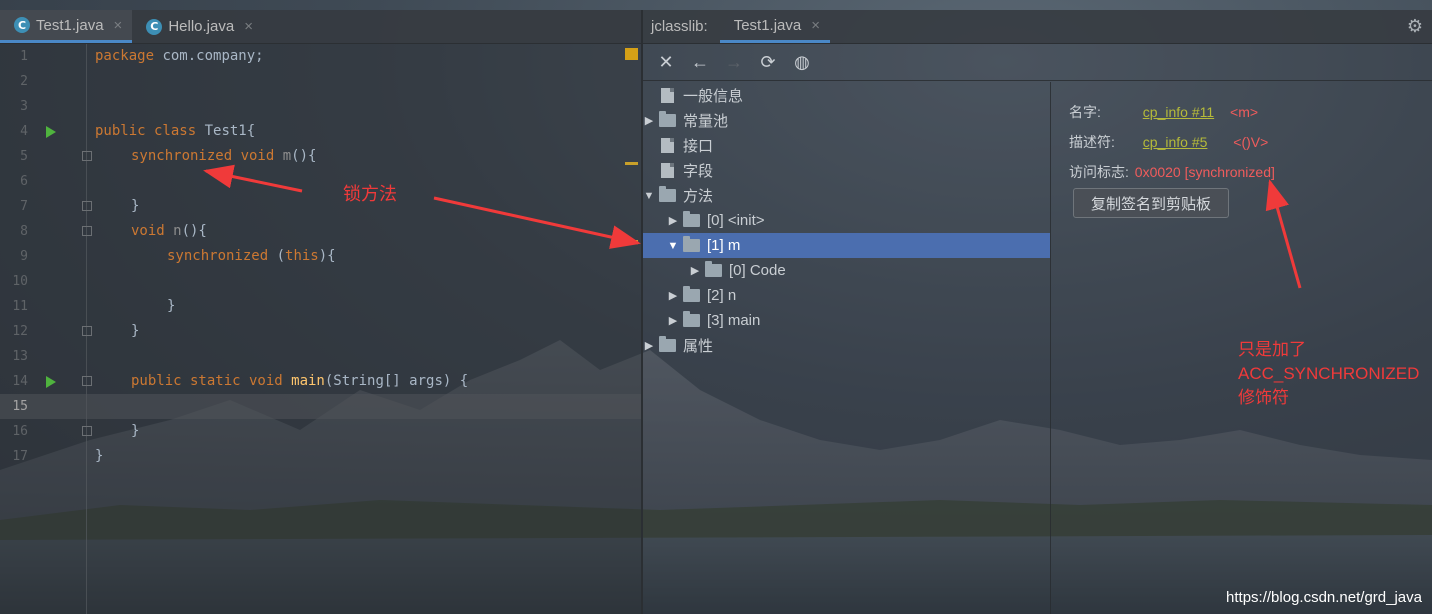 This screenshot has height=614, width=1432. Describe the element at coordinates (320, 256) in the screenshot. I see `code-line: 9 synchronized (this){` at that location.